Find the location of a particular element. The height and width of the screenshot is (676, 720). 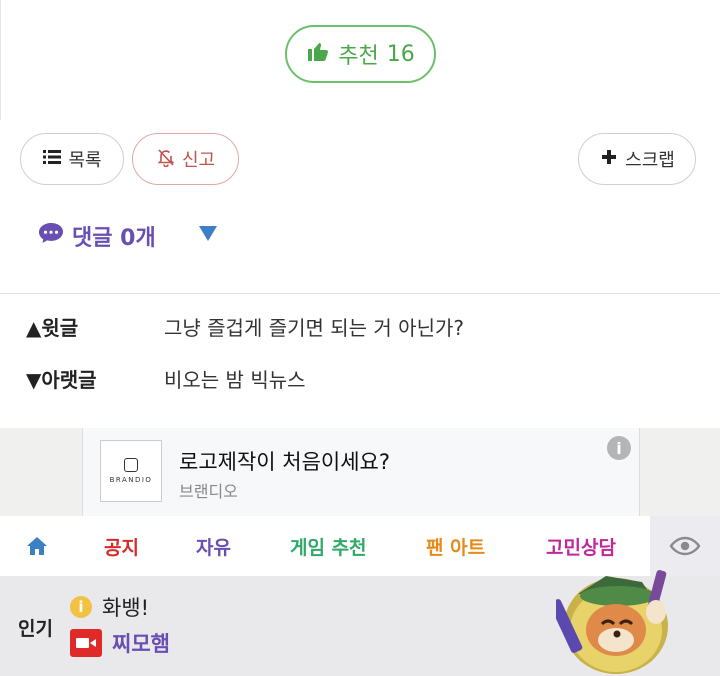

next-post-title: 비오는 밤 빅뉴스 is located at coordinates (235, 378).